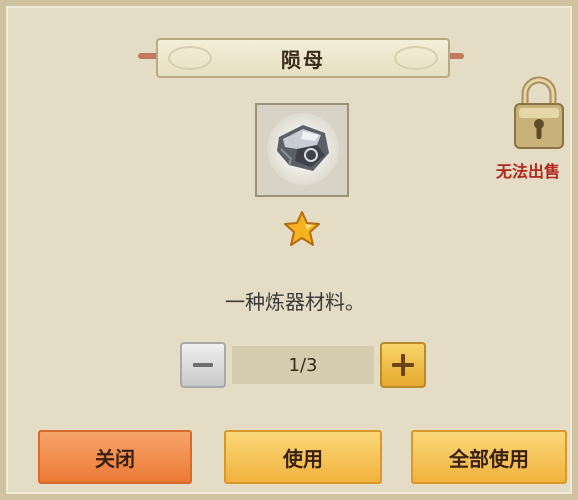 The image size is (578, 500). I want to click on minus-icon, so click(203, 365).